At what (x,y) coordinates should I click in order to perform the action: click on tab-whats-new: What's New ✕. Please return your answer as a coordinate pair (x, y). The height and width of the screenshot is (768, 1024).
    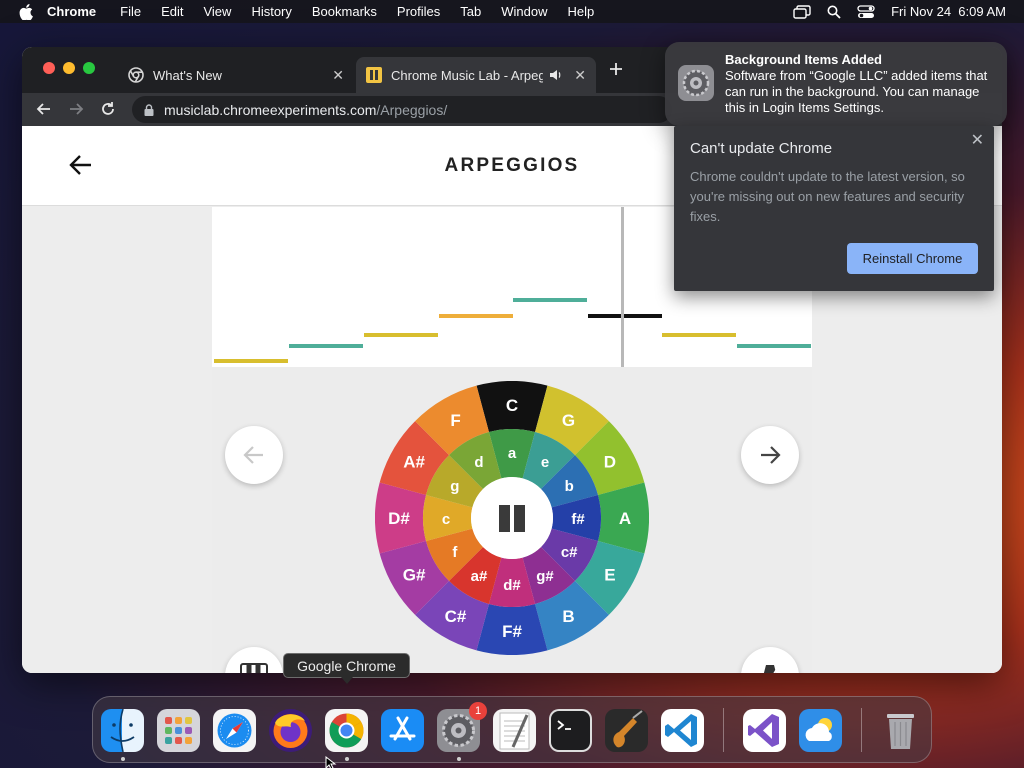
    Looking at the image, I should click on (236, 75).